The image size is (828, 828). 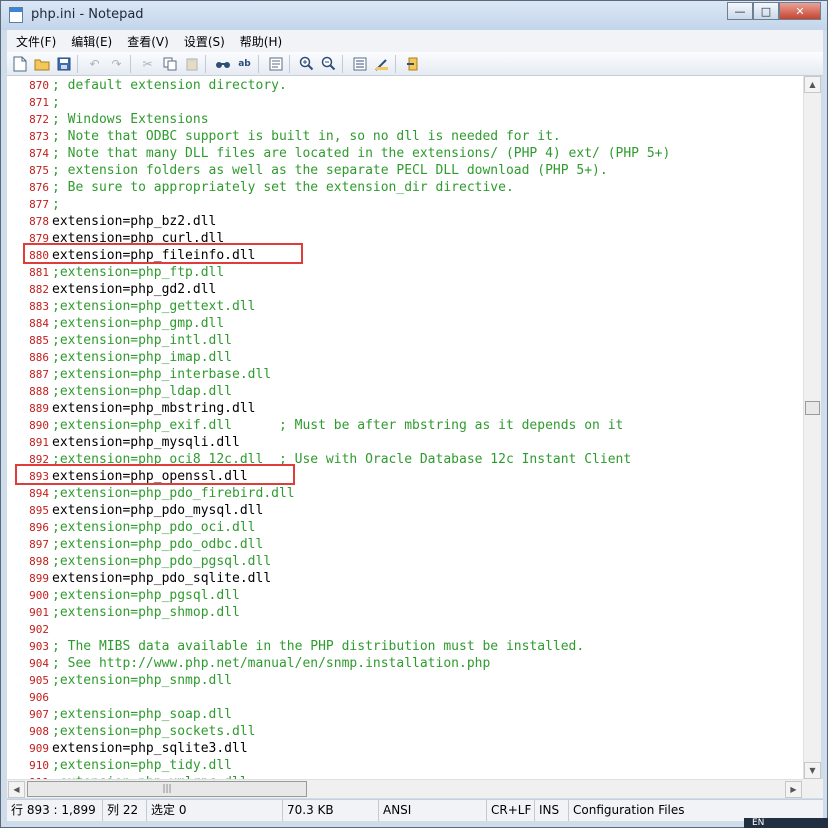 I want to click on menu-settings: 设置(S), so click(x=204, y=41).